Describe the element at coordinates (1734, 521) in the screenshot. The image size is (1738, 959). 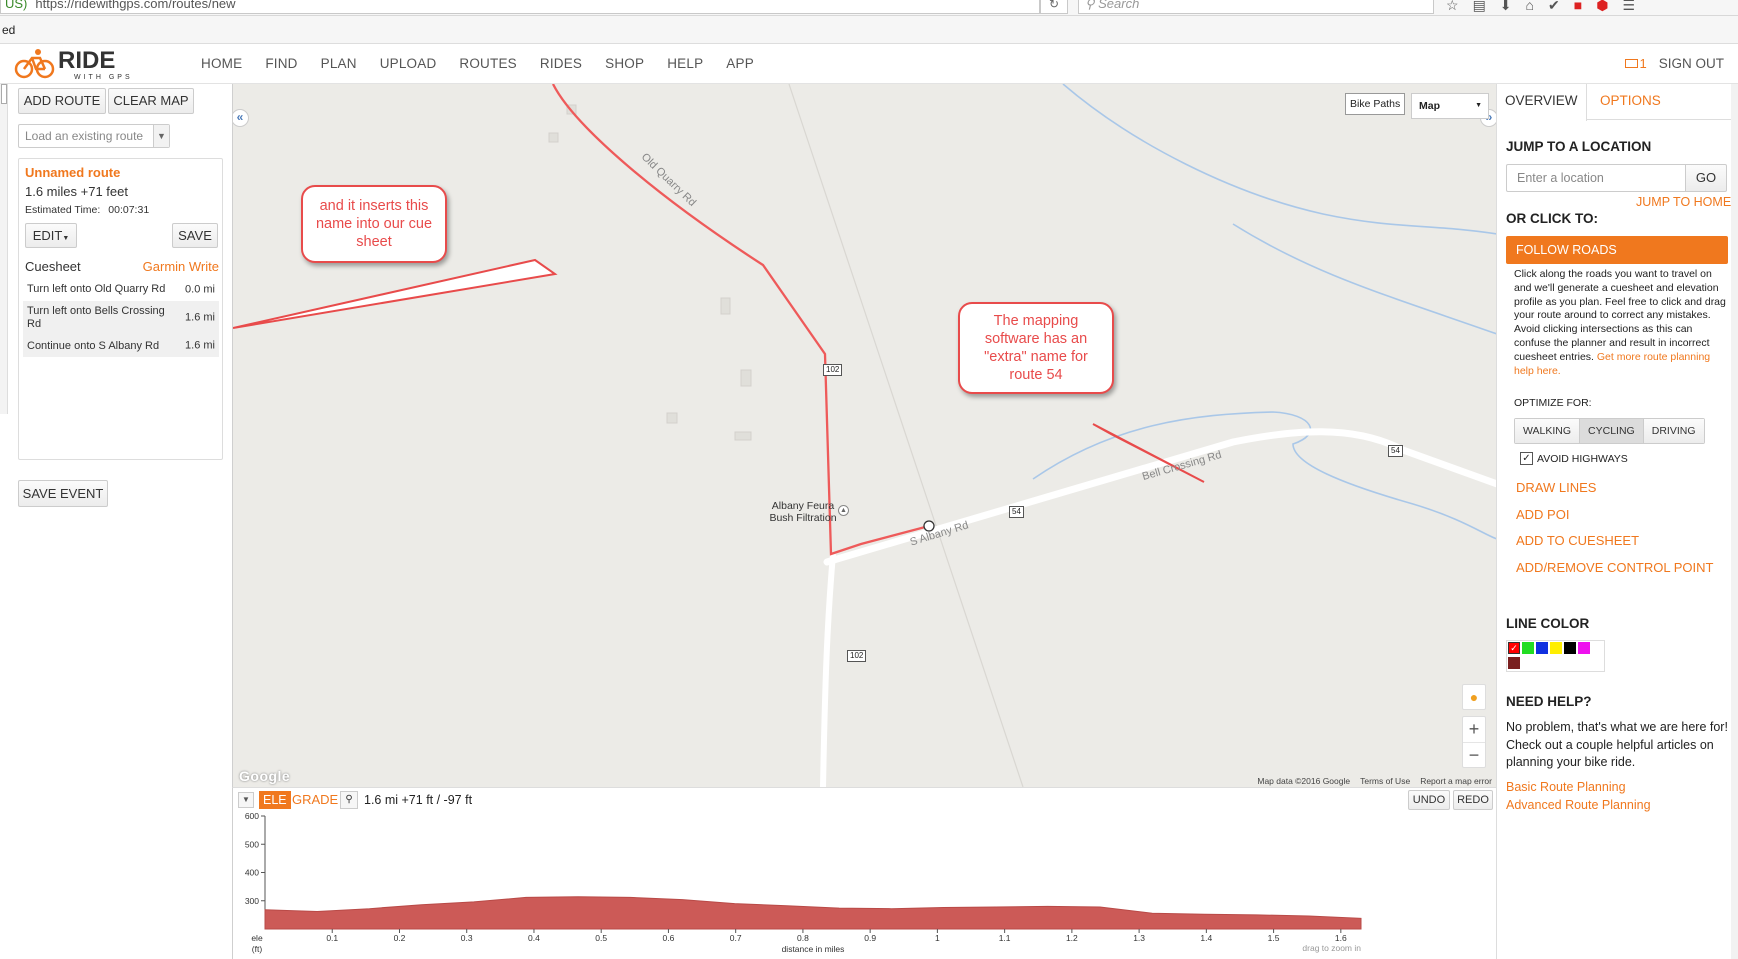
I see `page-scrollbar` at that location.